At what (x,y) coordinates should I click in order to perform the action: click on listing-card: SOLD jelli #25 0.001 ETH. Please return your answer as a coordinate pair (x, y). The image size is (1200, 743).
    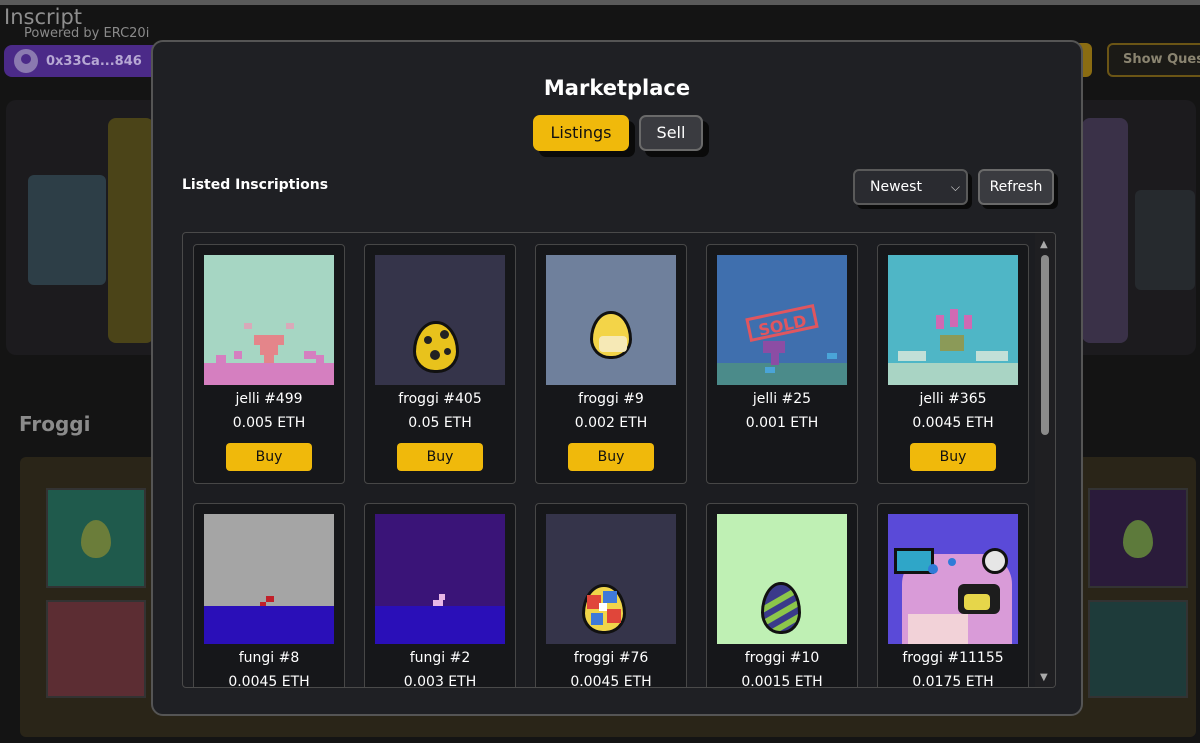
    Looking at the image, I should click on (782, 364).